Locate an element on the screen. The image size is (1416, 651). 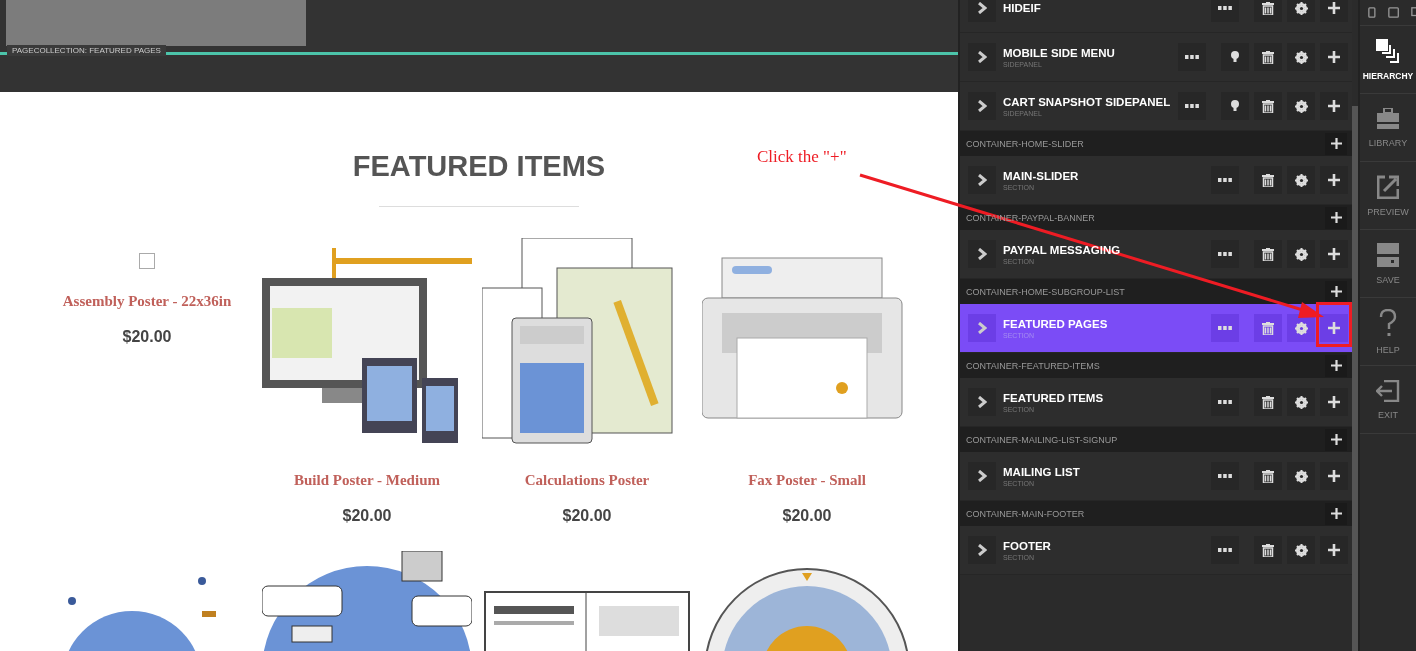
scrollbar-thumb is located at coordinates (1355, 378).